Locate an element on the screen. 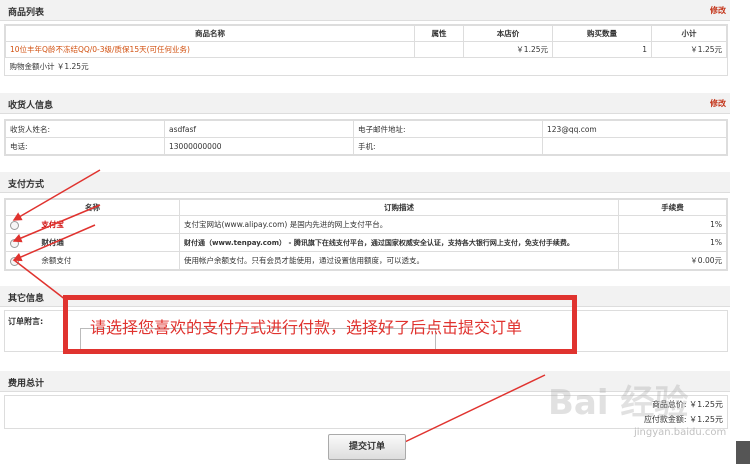 The width and height of the screenshot is (750, 464). submit-order-button: 提交订单 is located at coordinates (367, 447).